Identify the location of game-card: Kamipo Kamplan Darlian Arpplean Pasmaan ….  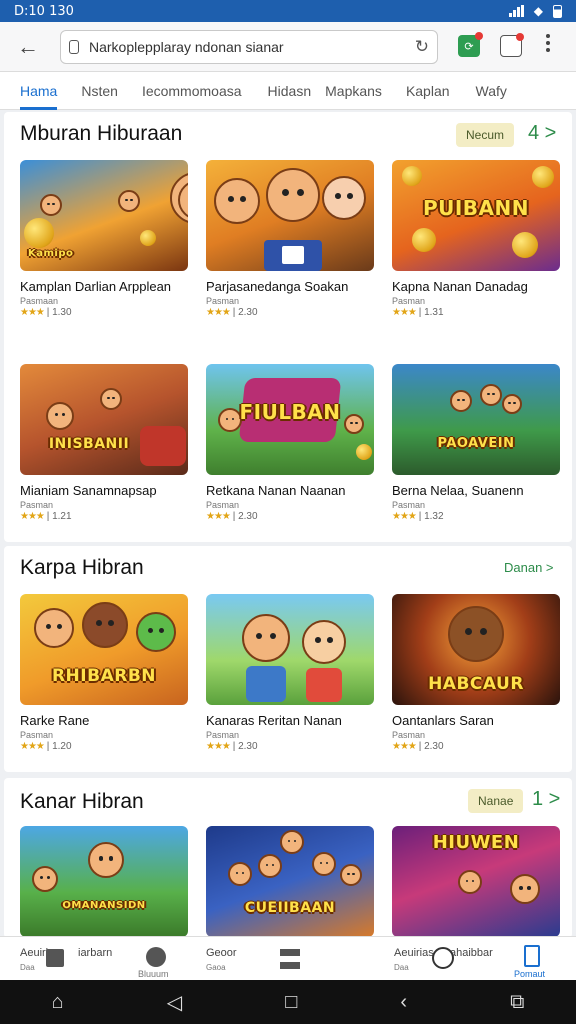
(105, 239).